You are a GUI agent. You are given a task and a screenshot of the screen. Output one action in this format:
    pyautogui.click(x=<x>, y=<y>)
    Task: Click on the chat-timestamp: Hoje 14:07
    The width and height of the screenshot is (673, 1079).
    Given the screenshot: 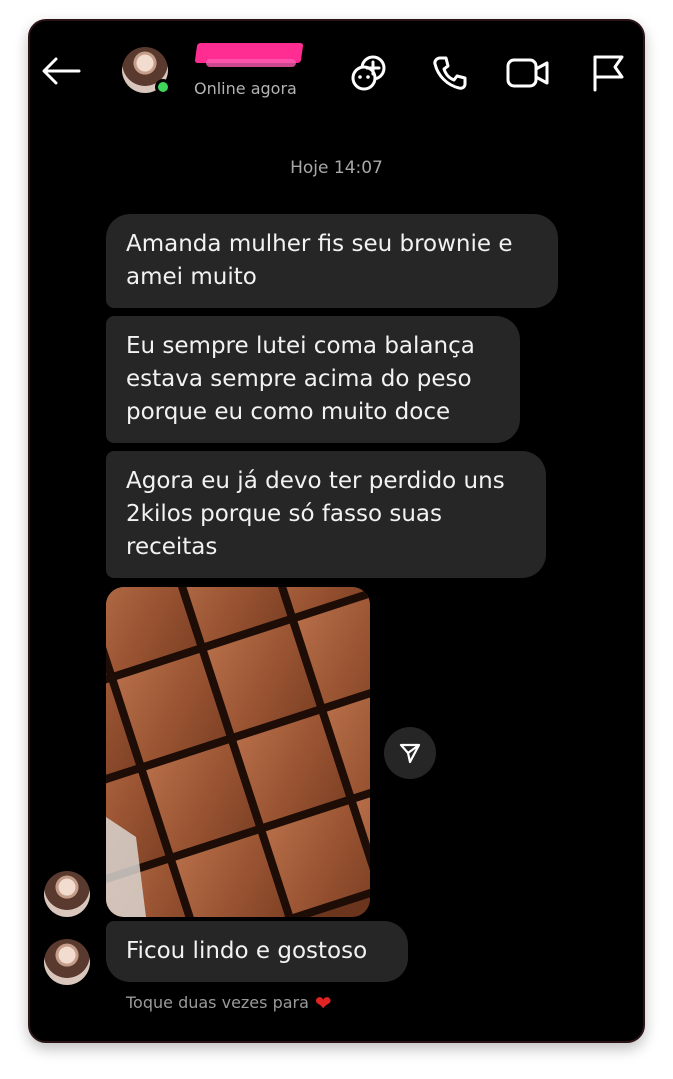 What is the action you would take?
    pyautogui.click(x=336, y=168)
    